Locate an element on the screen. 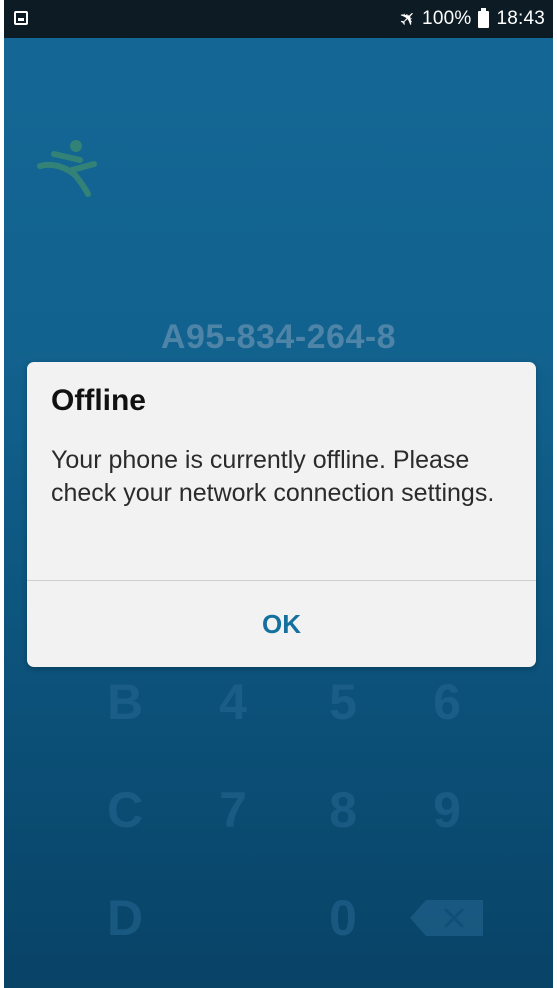  dialog-title: Offline is located at coordinates (98, 400).